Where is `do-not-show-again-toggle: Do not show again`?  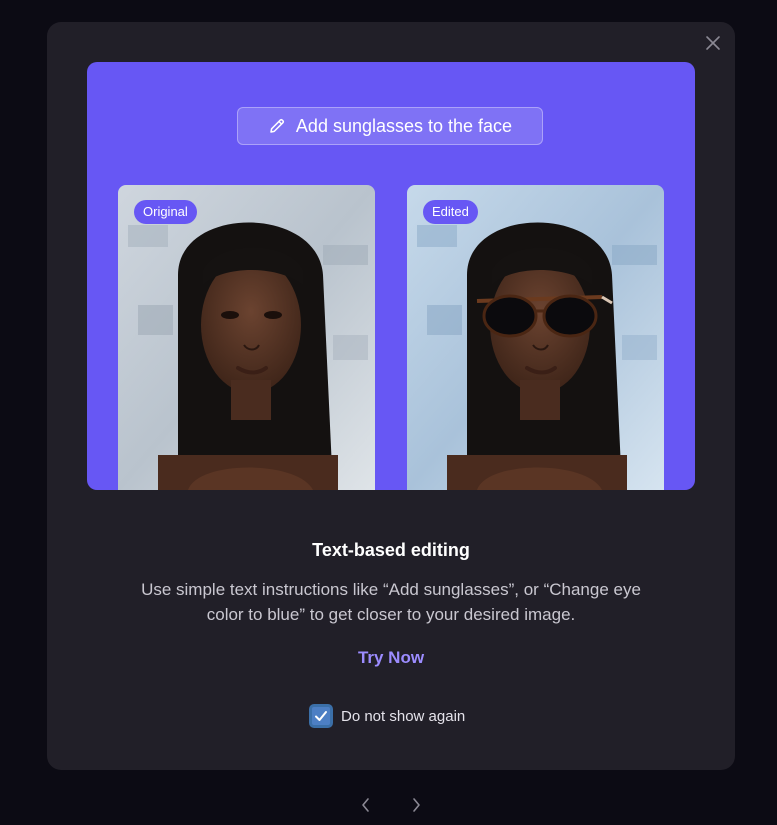
do-not-show-again-toggle: Do not show again is located at coordinates (387, 716).